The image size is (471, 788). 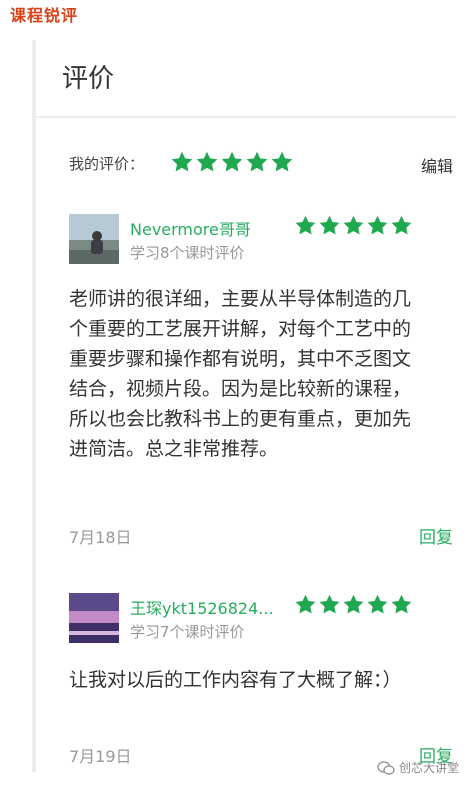 What do you see at coordinates (100, 537) in the screenshot?
I see `review-date: 7月18日` at bounding box center [100, 537].